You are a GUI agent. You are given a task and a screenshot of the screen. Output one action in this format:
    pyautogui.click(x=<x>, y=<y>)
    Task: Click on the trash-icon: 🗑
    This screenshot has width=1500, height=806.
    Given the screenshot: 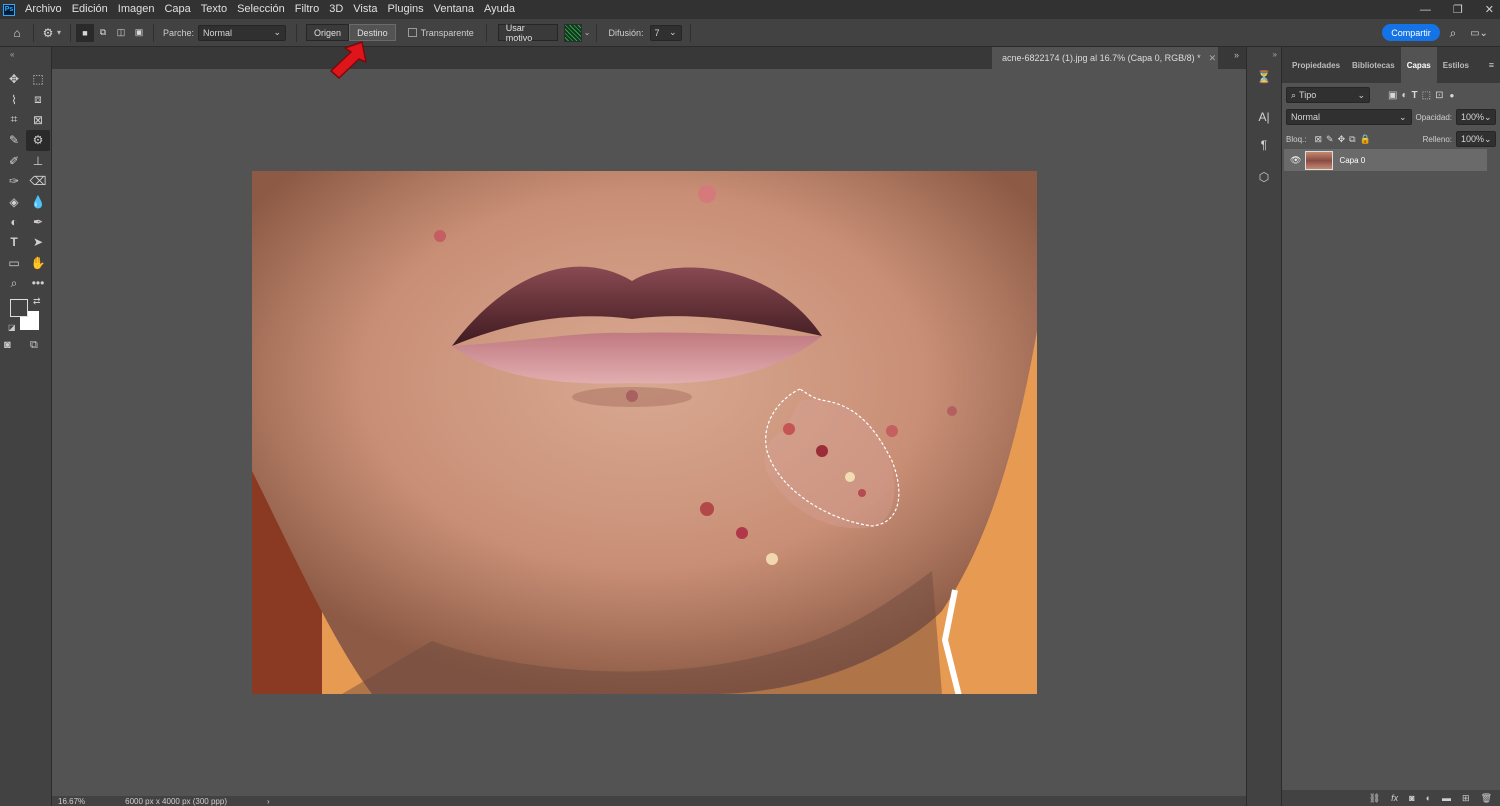 What is the action you would take?
    pyautogui.click(x=1486, y=798)
    